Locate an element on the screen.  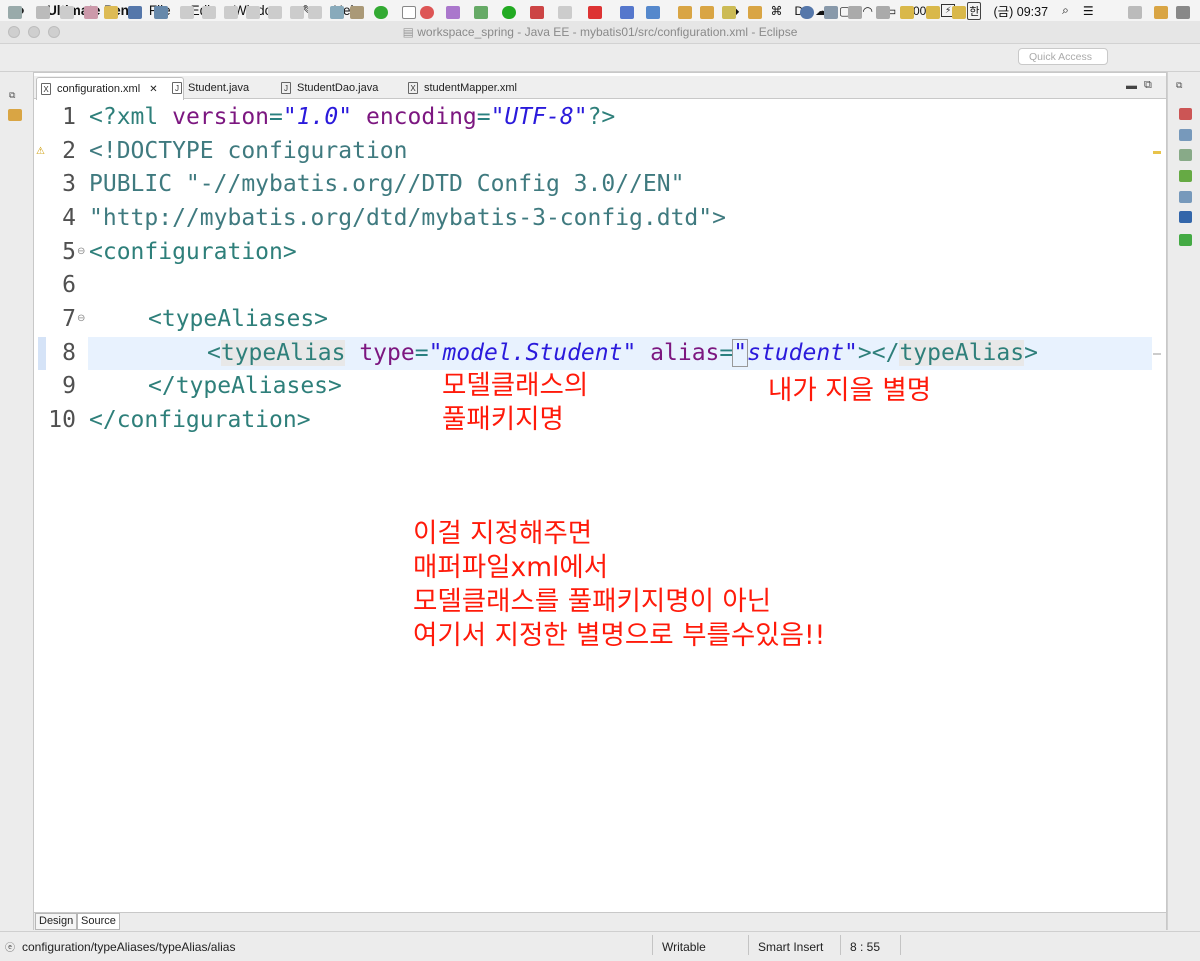
run-icon is located at coordinates (509, 12).